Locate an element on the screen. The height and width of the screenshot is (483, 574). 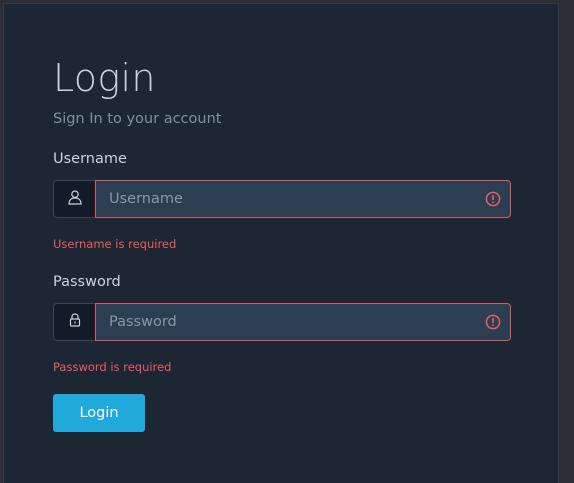
username-label: Username is located at coordinates (90, 159).